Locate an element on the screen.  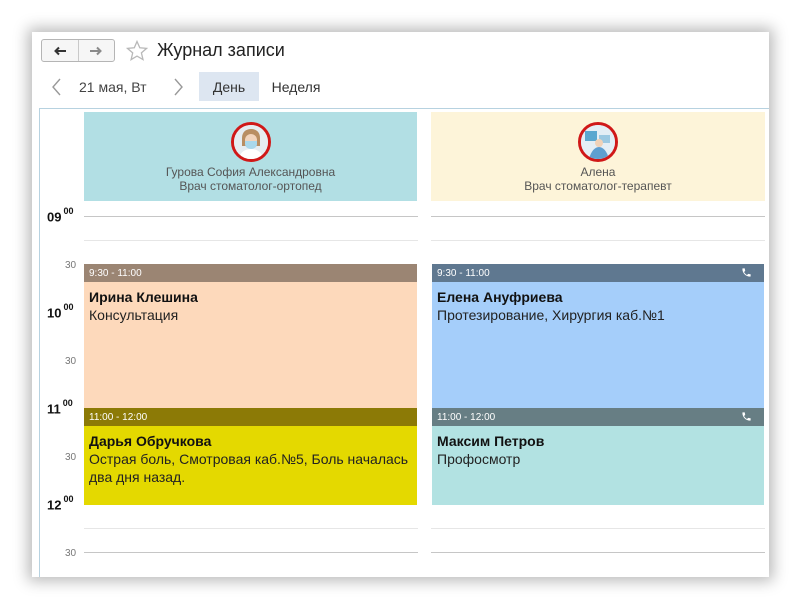
doctor-card: Алена Врач стоматолог-терапевт is located at coordinates (598, 156).